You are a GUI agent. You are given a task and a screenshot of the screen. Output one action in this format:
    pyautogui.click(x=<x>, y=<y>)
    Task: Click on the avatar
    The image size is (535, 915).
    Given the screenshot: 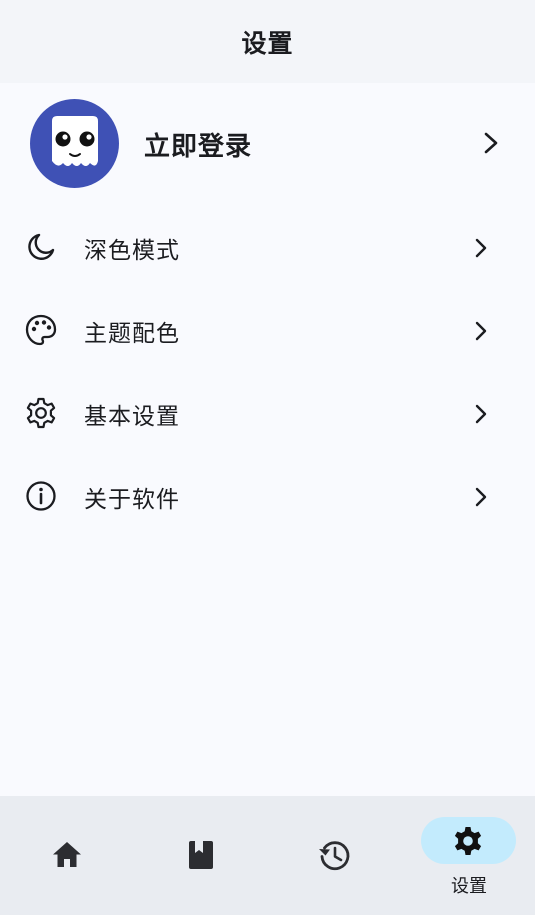 What is the action you would take?
    pyautogui.click(x=74, y=143)
    